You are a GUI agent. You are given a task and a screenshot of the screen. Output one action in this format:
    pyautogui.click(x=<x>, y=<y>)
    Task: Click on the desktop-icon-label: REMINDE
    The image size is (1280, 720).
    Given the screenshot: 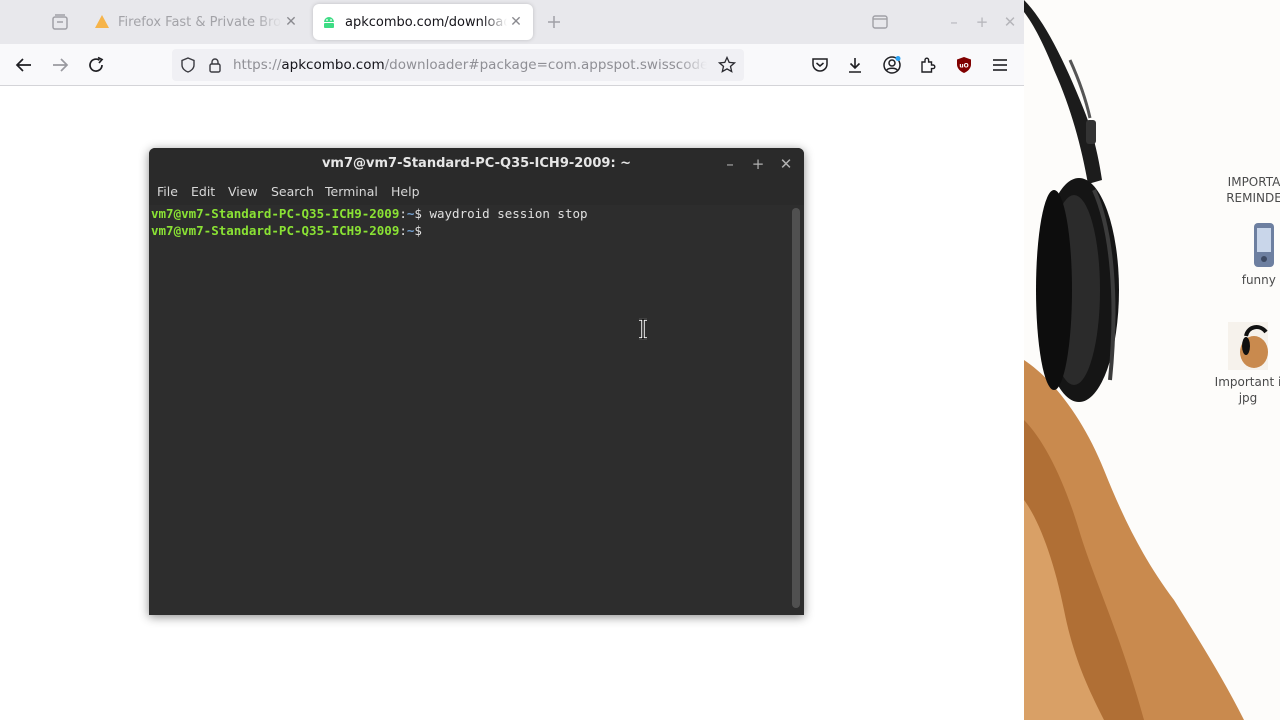 What is the action you would take?
    pyautogui.click(x=1253, y=198)
    